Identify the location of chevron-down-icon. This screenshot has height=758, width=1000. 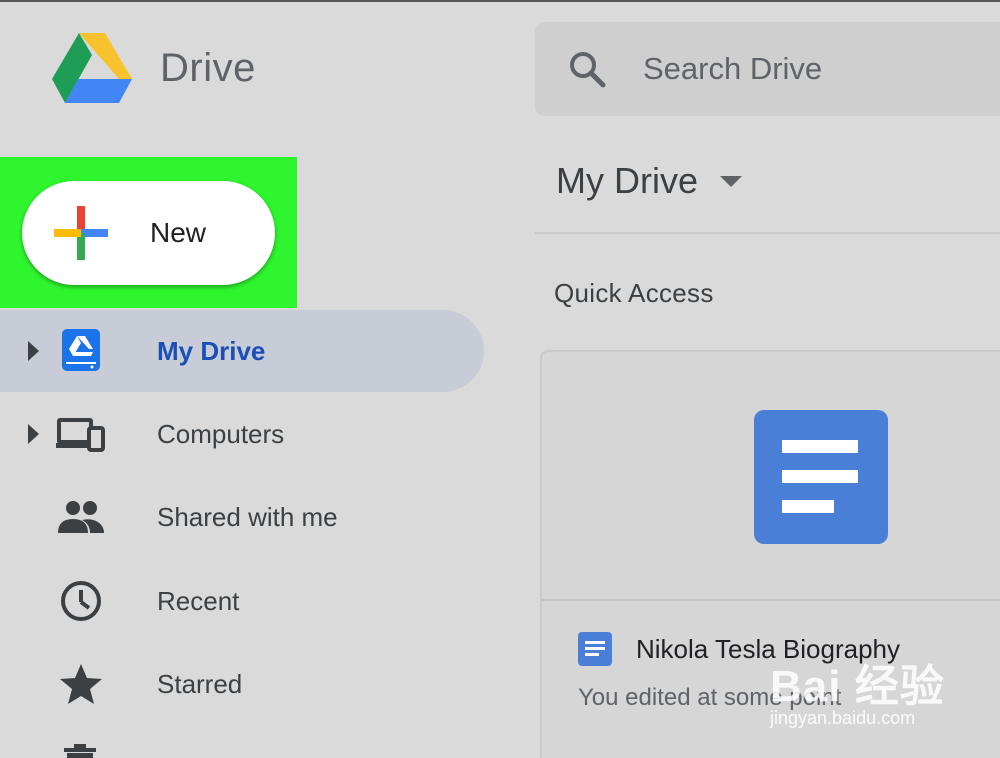
(731, 181).